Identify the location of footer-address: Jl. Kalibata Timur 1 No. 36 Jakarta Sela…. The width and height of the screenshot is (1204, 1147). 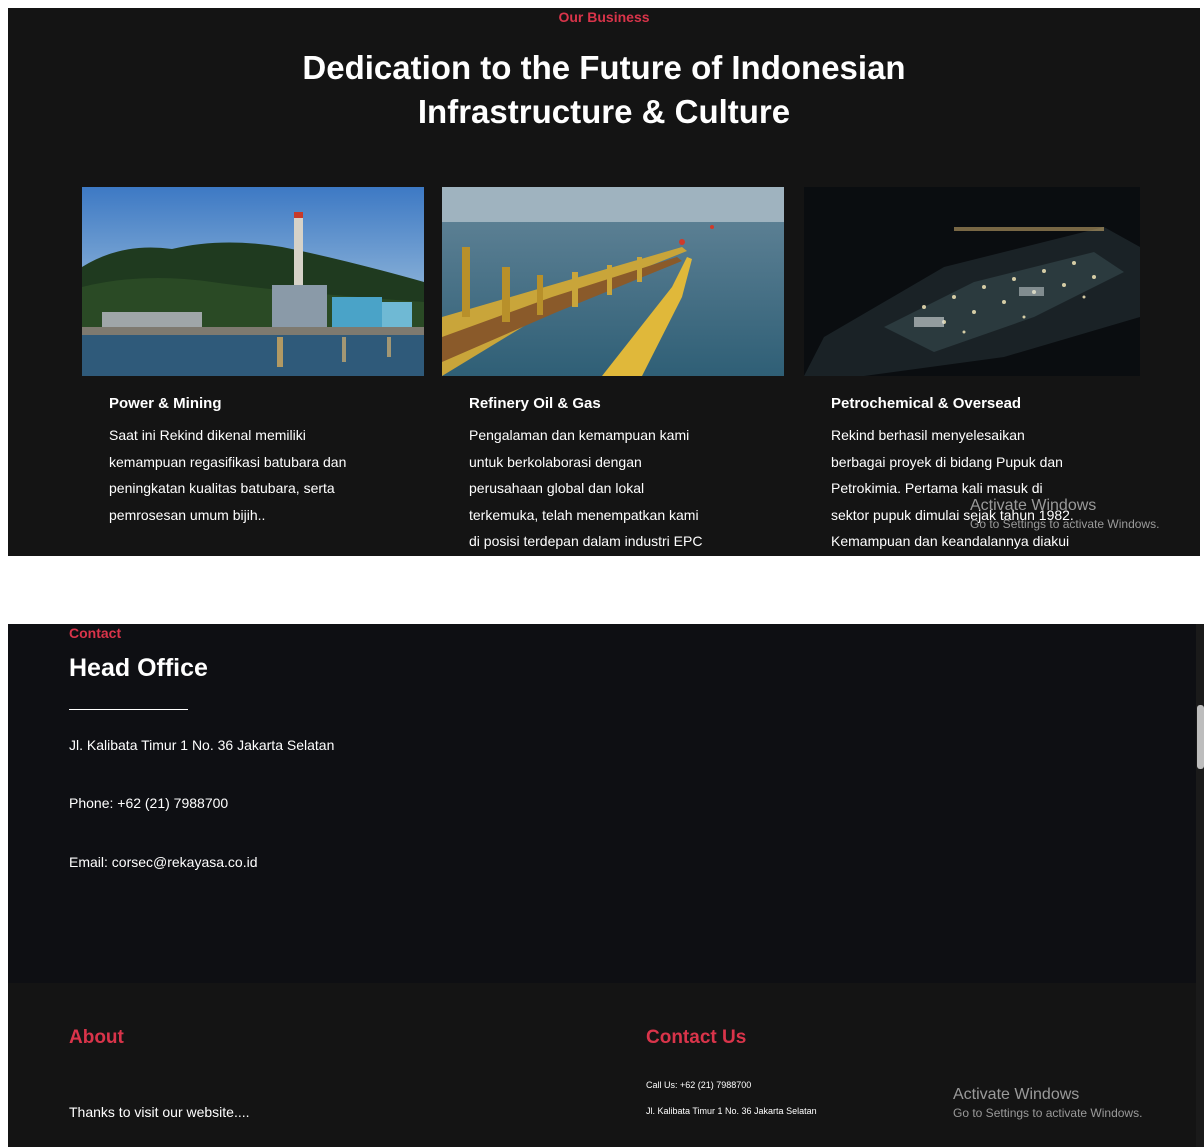
(731, 1111).